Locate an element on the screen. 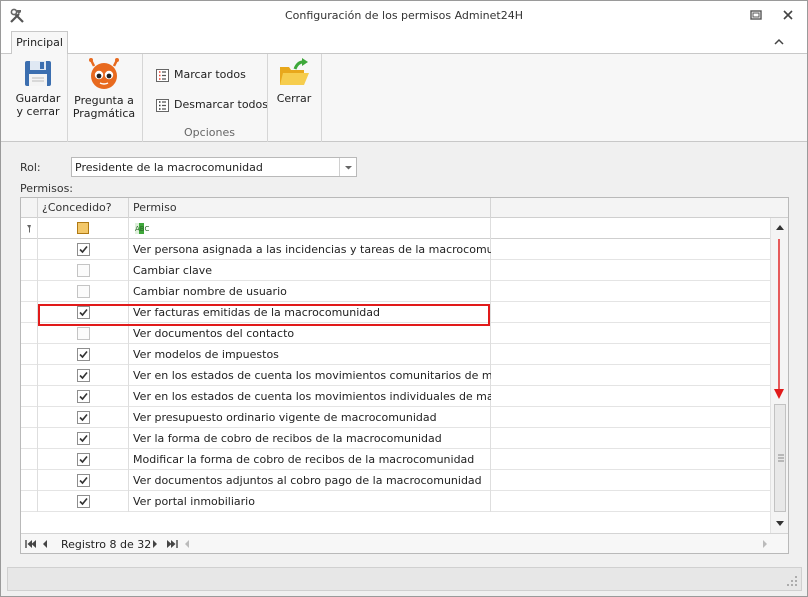  save-and-close-button: Guardar y cerrar is located at coordinates (38, 88).